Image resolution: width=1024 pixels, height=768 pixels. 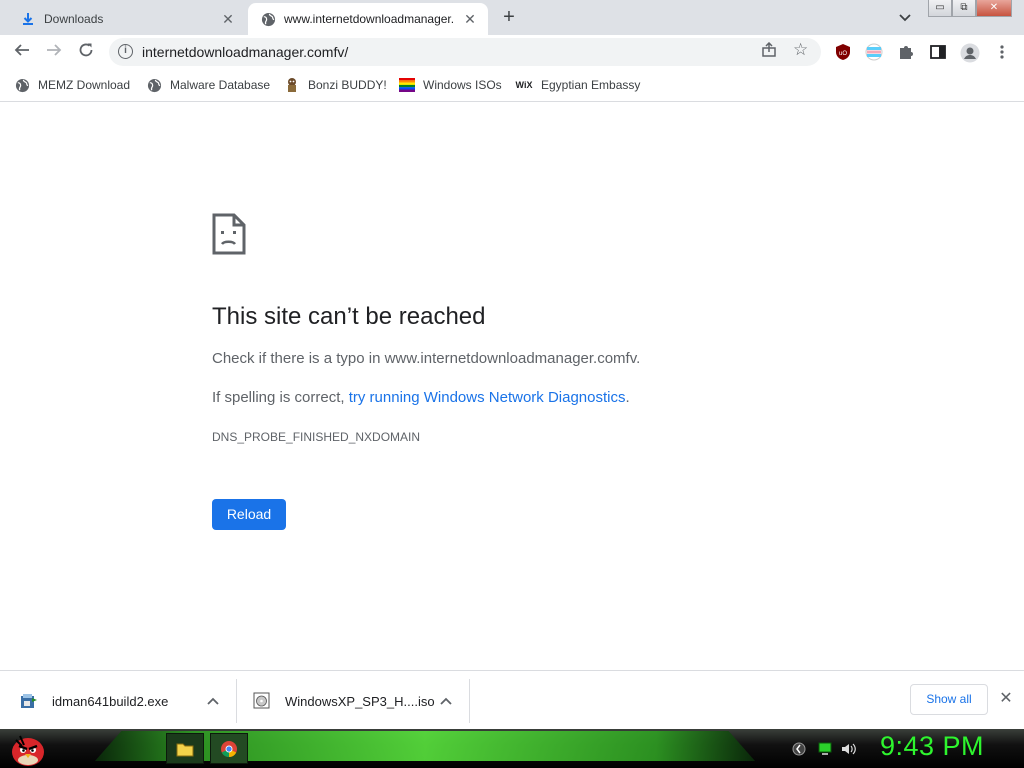 What do you see at coordinates (28, 749) in the screenshot?
I see `start-button-angry-bird-icon` at bounding box center [28, 749].